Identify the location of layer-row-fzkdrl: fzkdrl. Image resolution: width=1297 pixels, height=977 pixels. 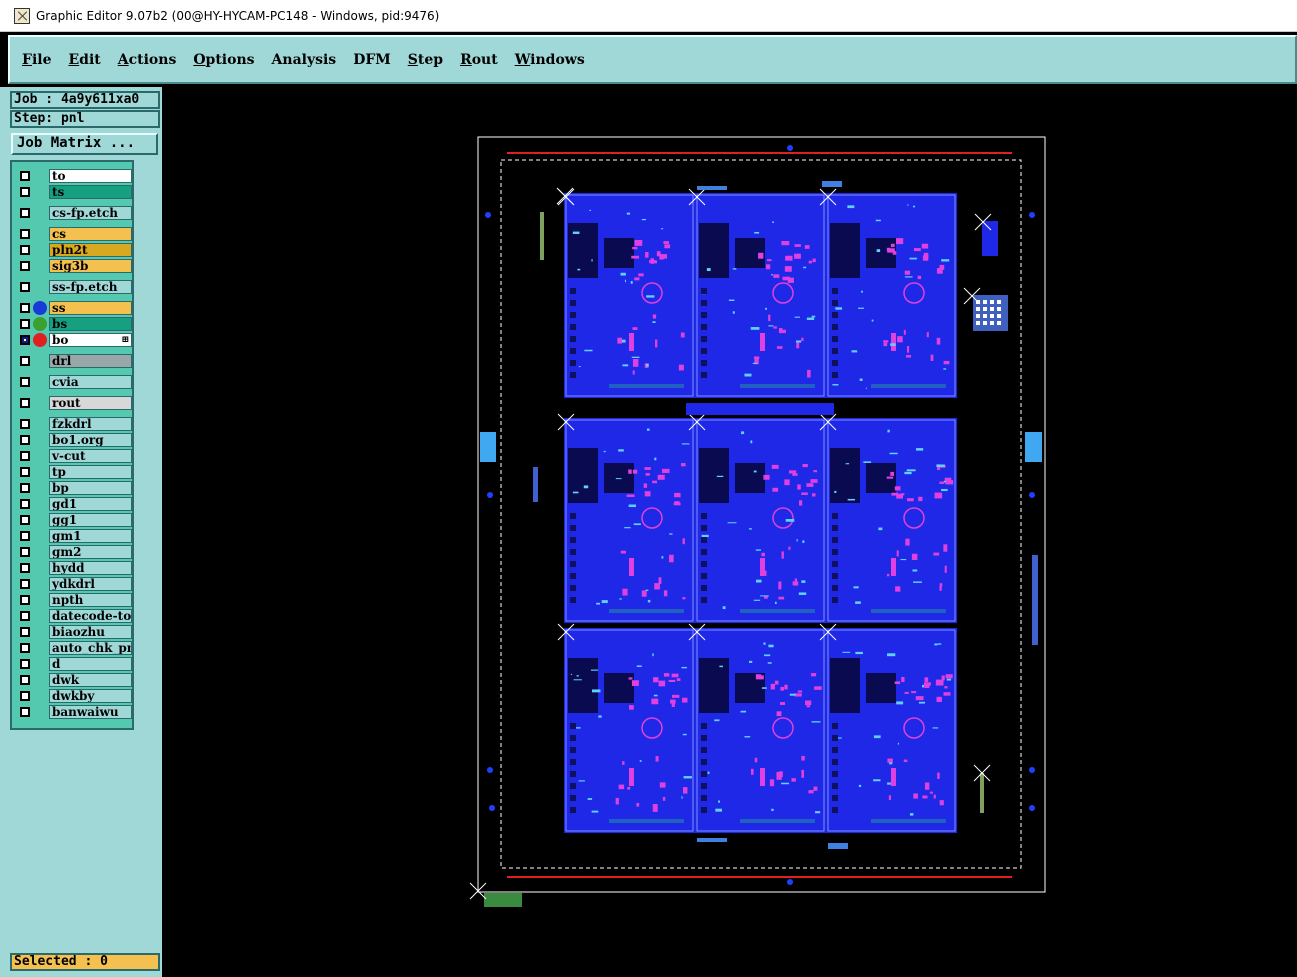
(74, 424).